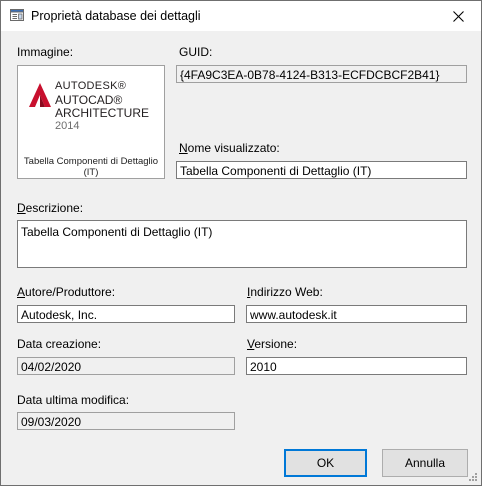 The height and width of the screenshot is (486, 482). Describe the element at coordinates (50, 208) in the screenshot. I see `description-label: Descrizione:` at that location.